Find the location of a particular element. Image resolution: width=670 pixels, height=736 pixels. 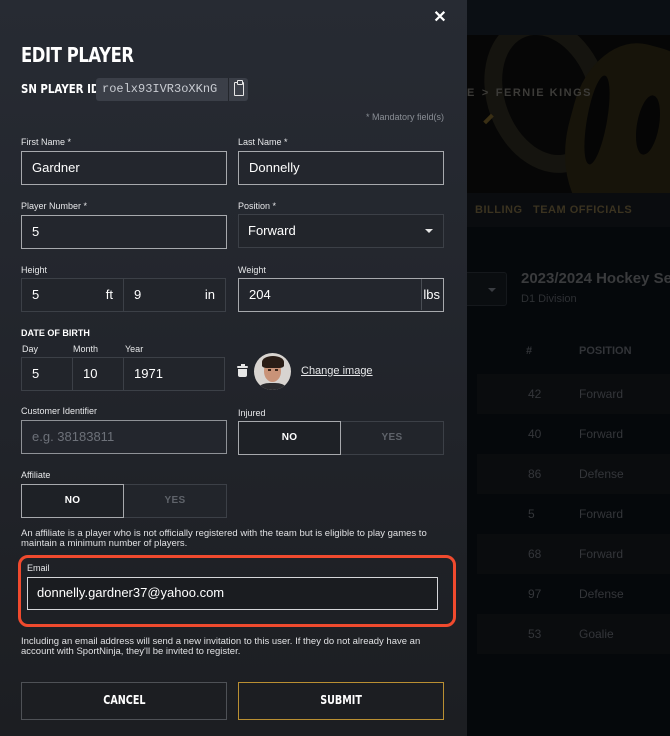

affiliate-yes-option: YES is located at coordinates (175, 501).